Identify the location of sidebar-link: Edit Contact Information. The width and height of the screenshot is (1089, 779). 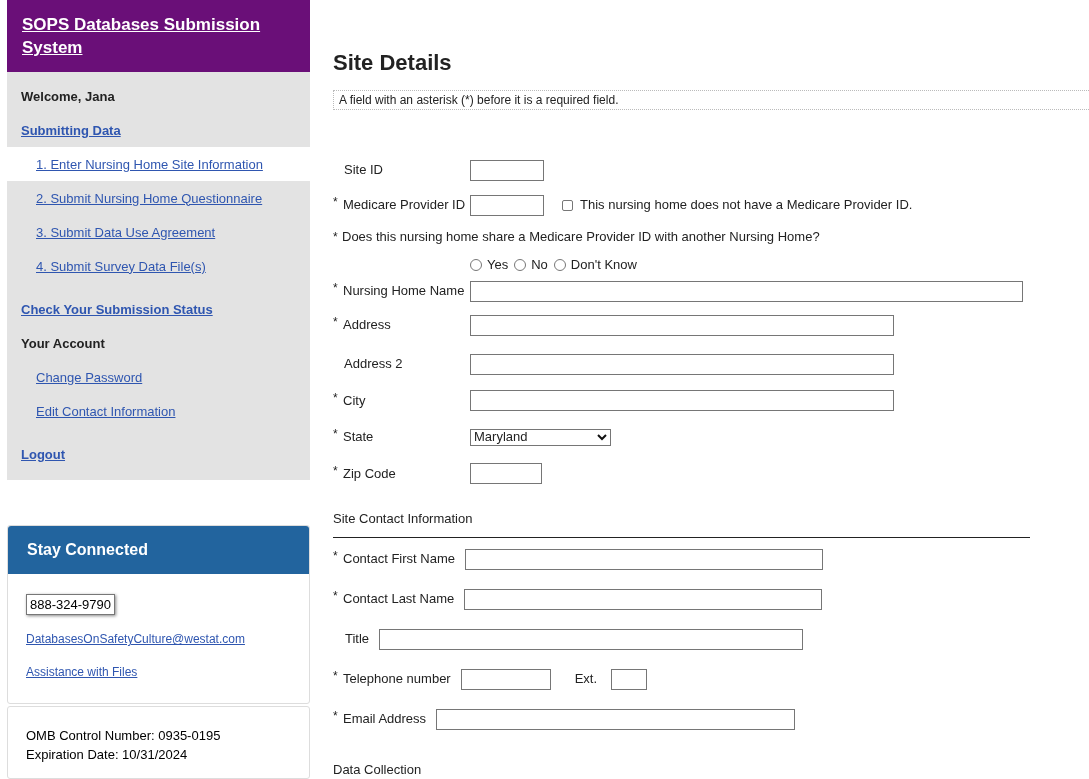
(106, 411).